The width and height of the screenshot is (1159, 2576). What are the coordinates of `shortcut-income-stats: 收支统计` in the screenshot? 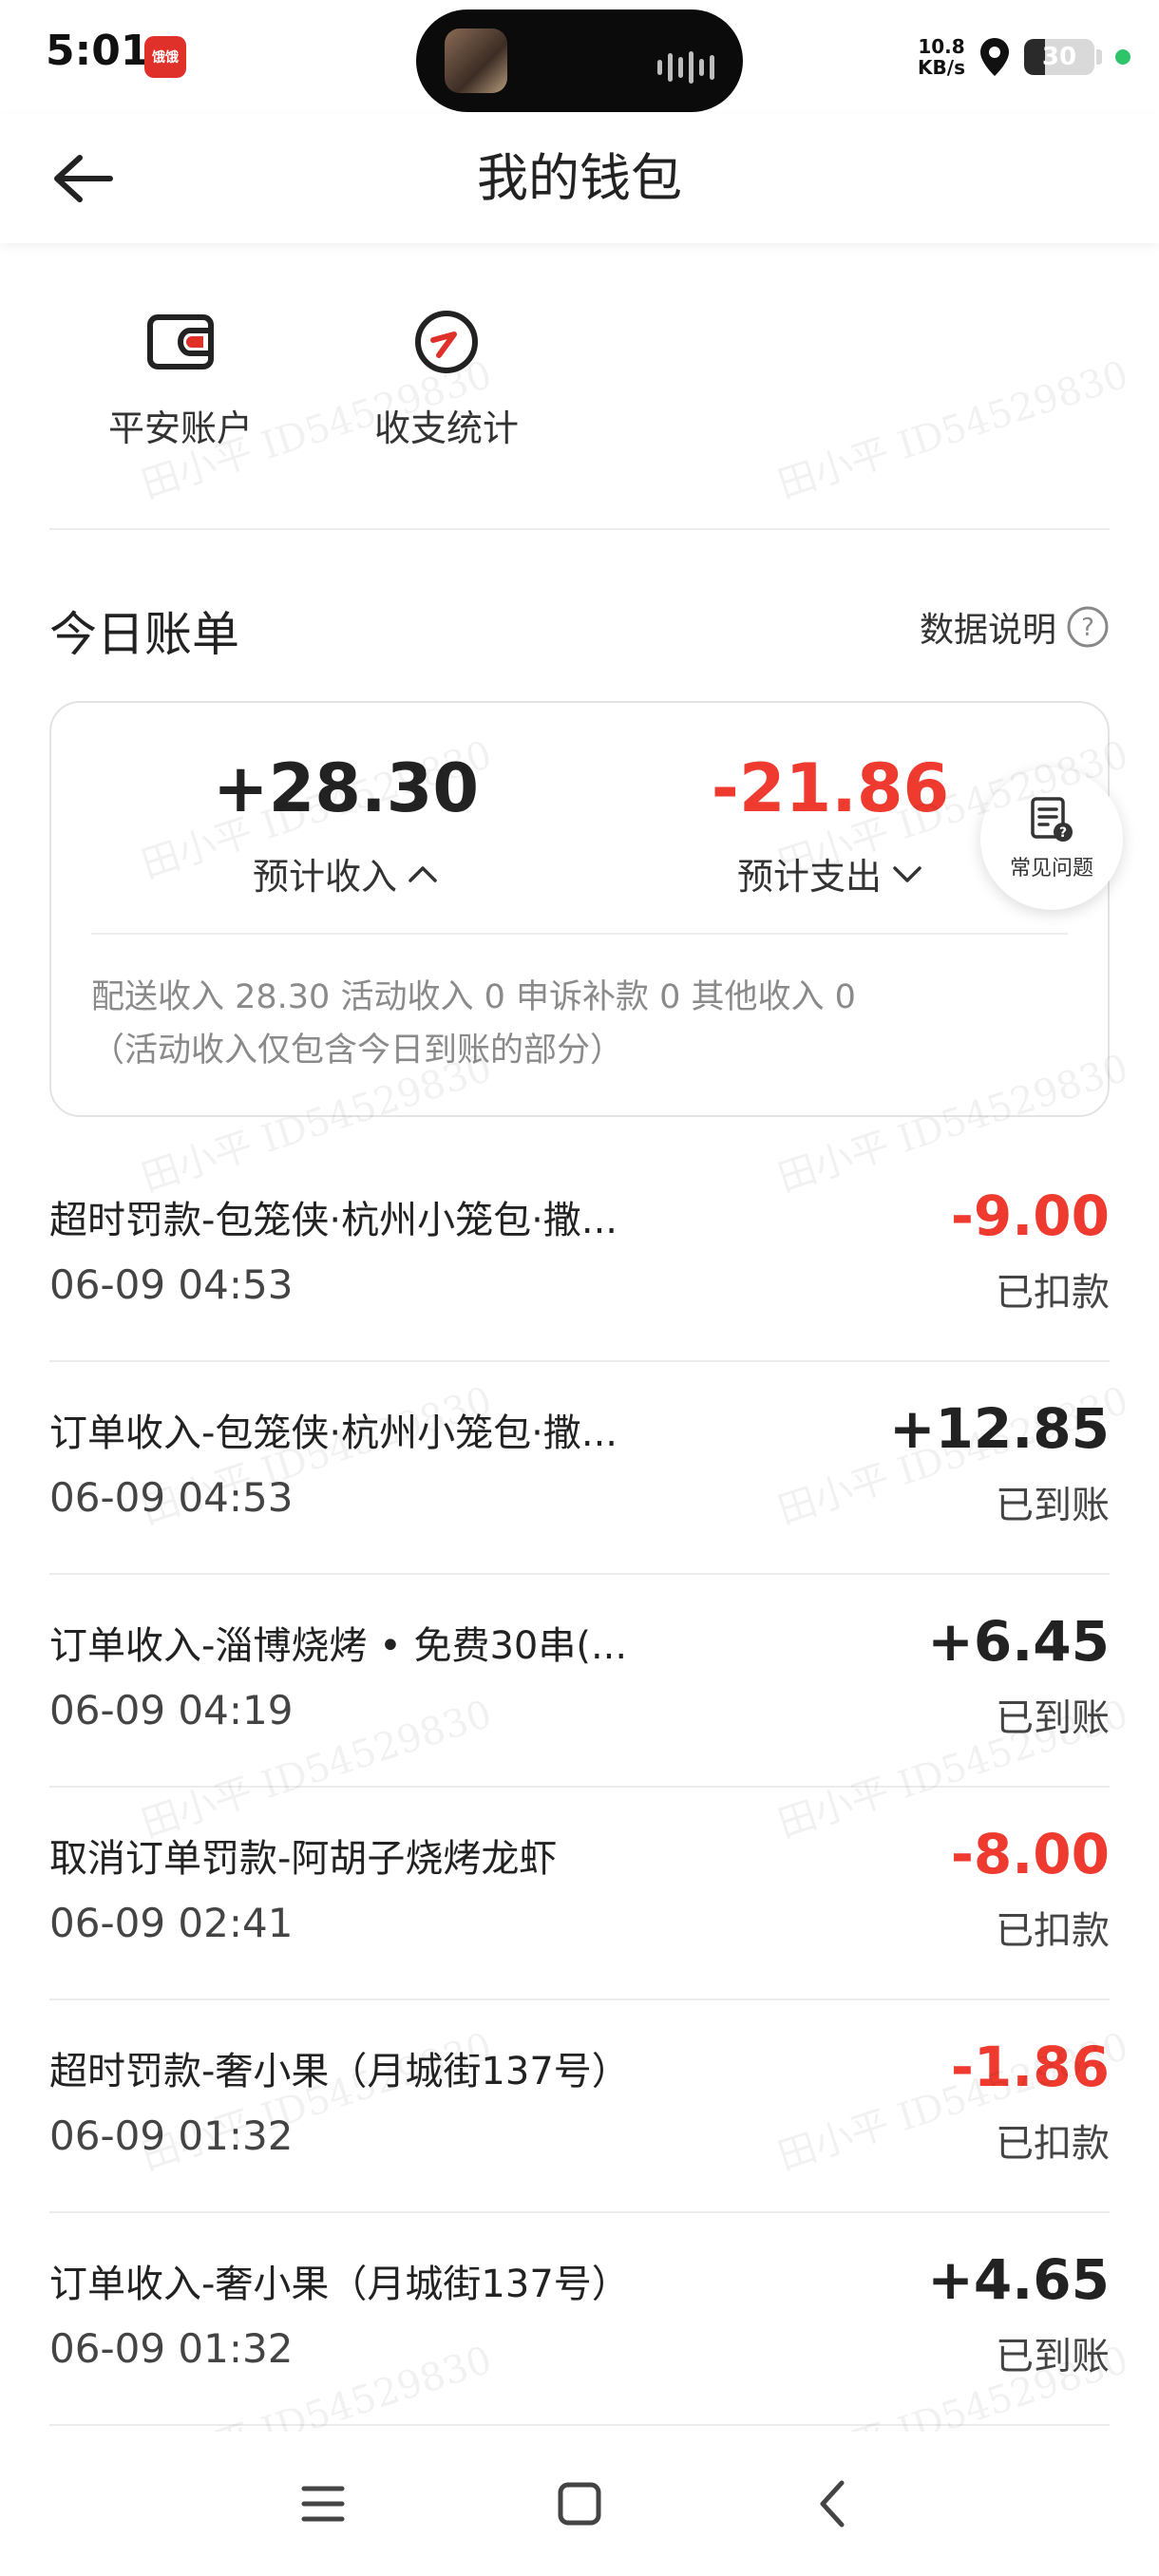 It's located at (446, 378).